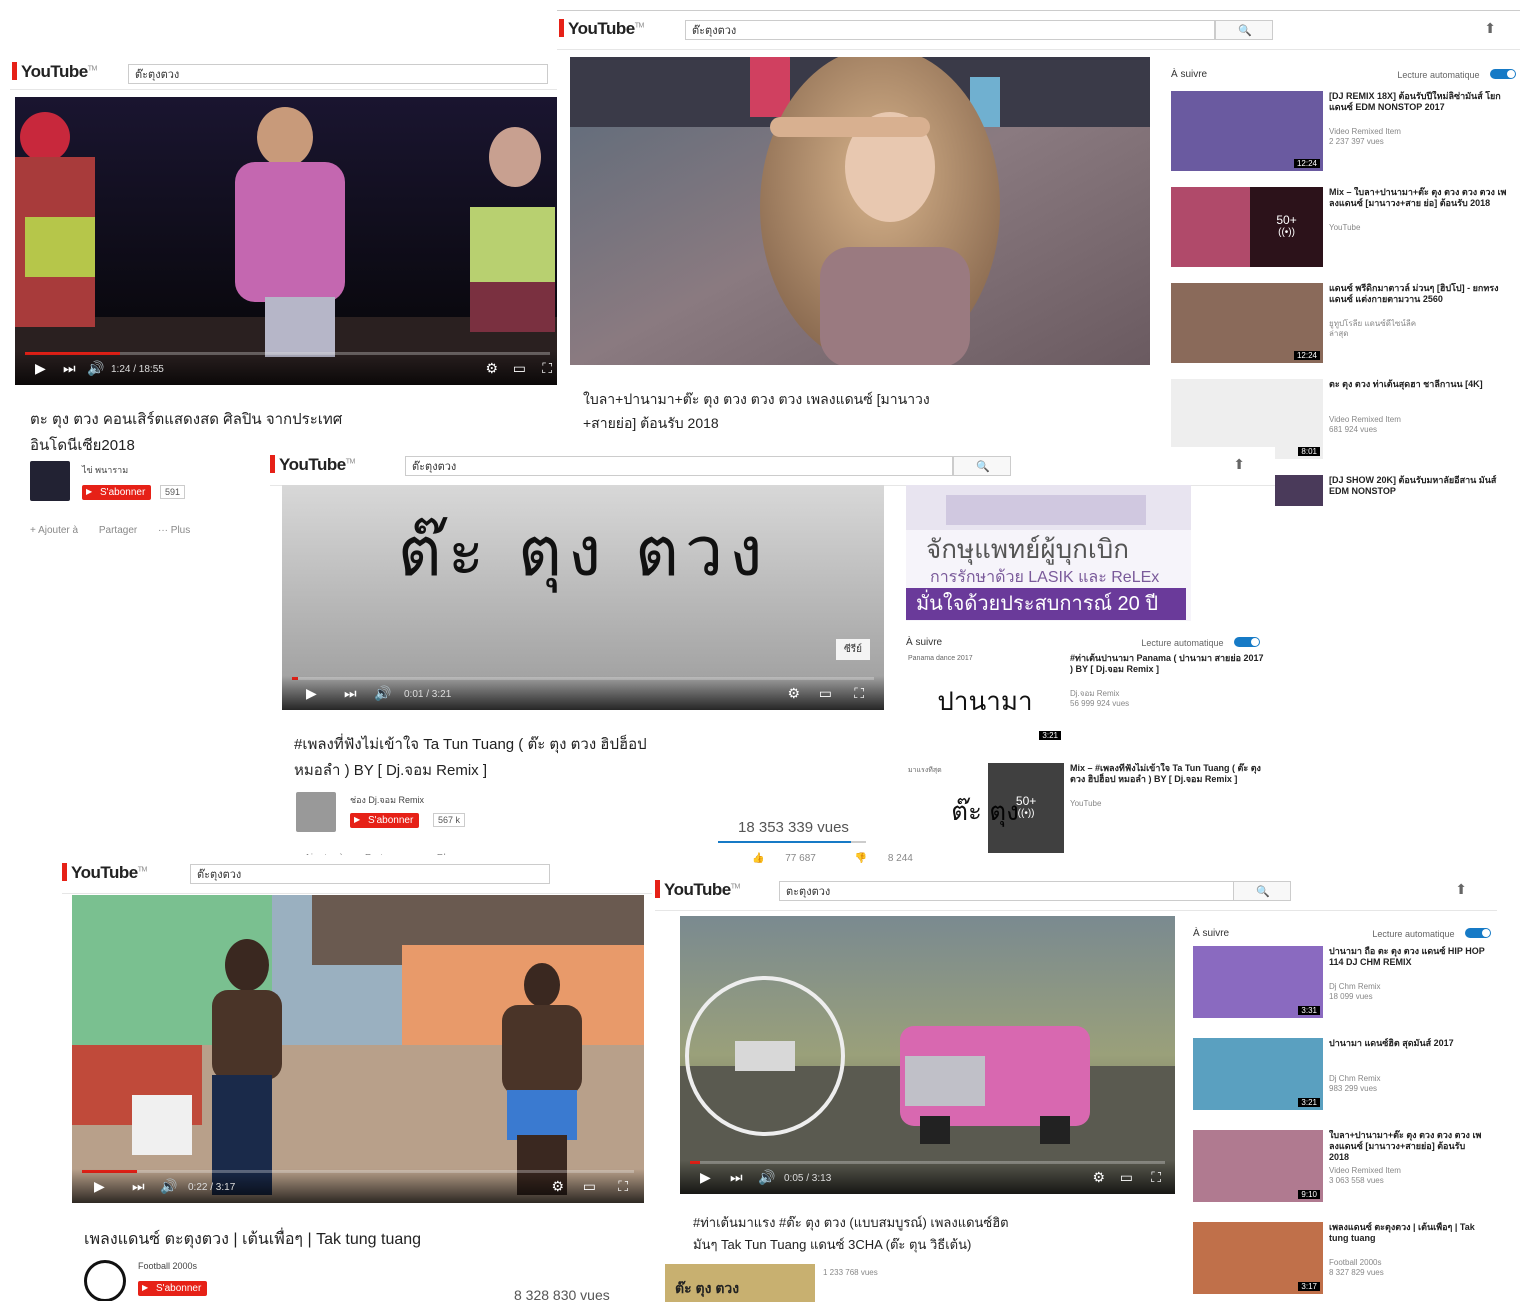 The image size is (1529, 1302). What do you see at coordinates (54, 530) in the screenshot?
I see `add-to-button: + Ajouter à` at bounding box center [54, 530].